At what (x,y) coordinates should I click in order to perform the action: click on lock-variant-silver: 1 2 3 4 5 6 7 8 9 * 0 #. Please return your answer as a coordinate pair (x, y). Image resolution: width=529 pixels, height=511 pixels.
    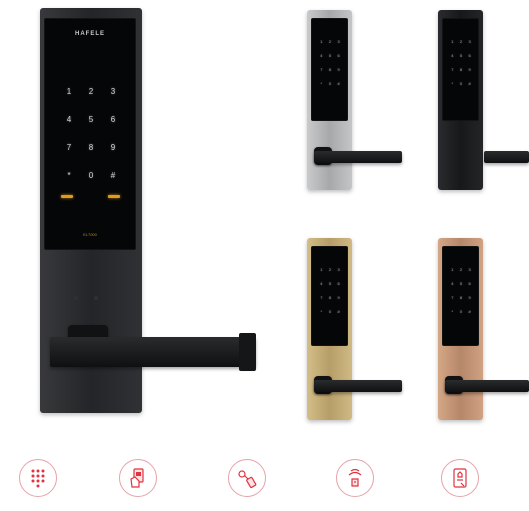
    Looking at the image, I should click on (351, 100).